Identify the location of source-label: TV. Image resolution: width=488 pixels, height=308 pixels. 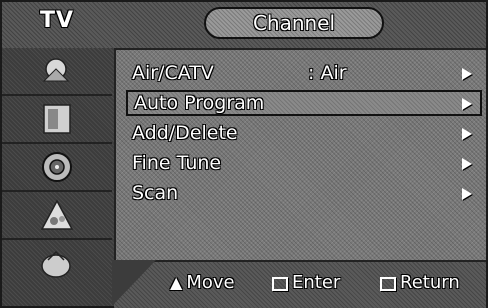
(57, 20).